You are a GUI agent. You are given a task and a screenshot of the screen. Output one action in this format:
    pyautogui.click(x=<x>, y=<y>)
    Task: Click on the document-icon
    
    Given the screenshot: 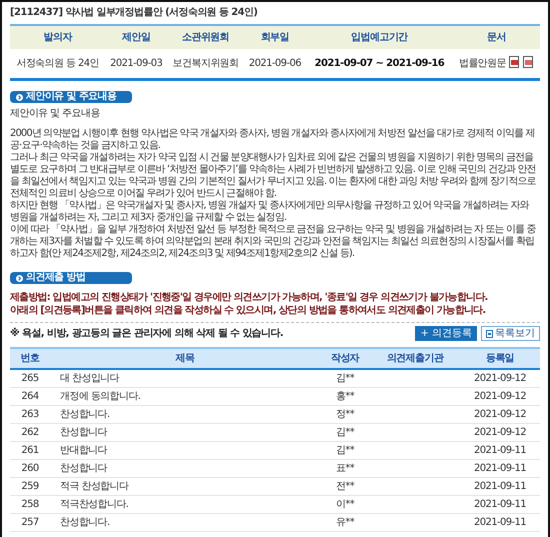 What is the action you would take?
    pyautogui.click(x=514, y=62)
    